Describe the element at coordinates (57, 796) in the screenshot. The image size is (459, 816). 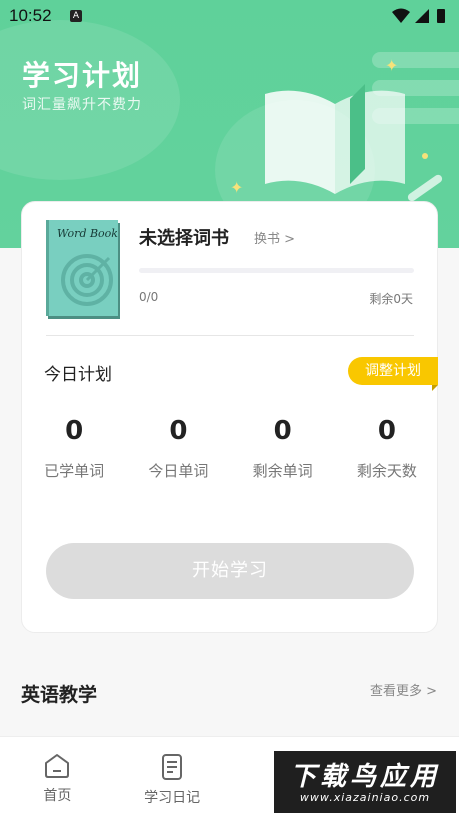
I see `tab-label: 首页` at that location.